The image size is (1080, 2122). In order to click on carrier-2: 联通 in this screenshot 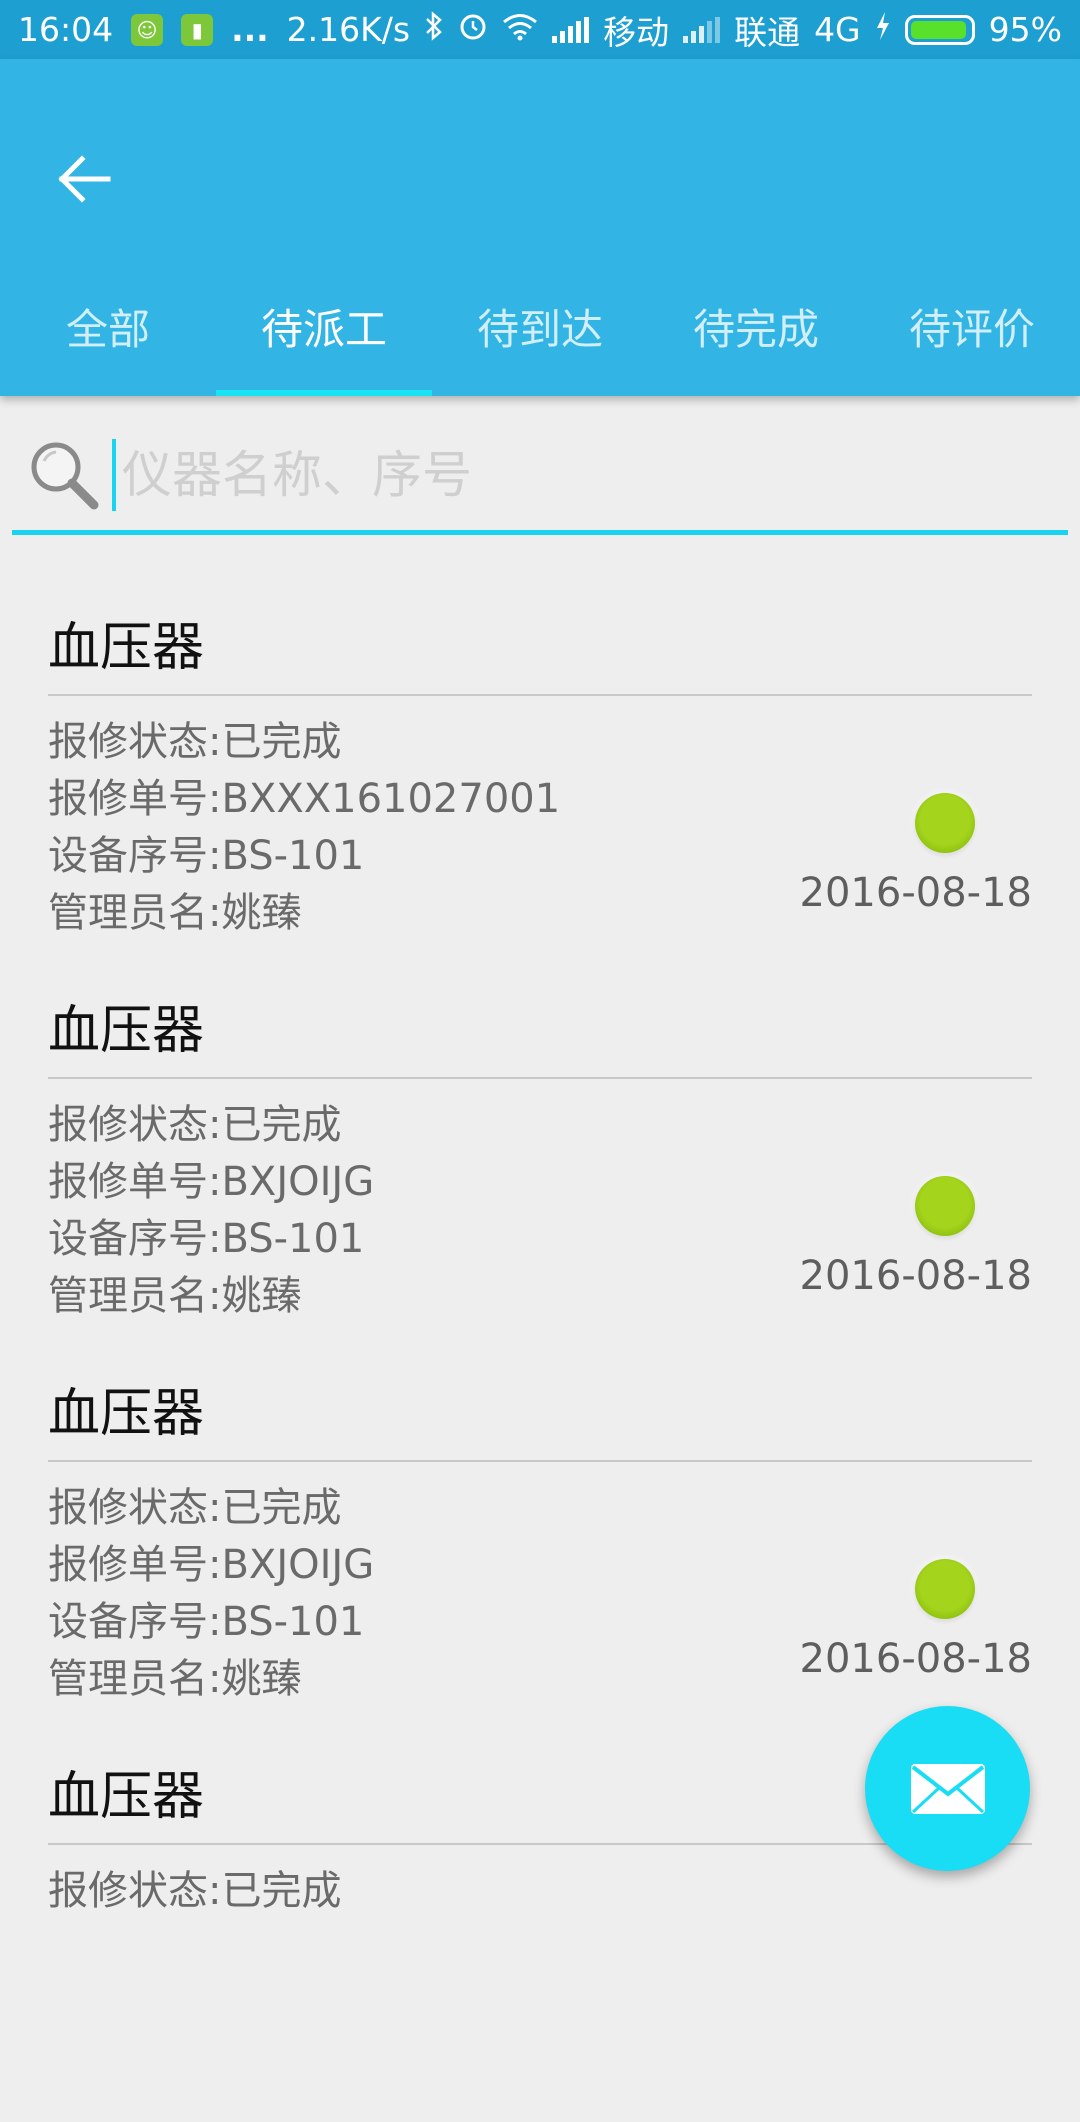, I will do `click(767, 32)`.